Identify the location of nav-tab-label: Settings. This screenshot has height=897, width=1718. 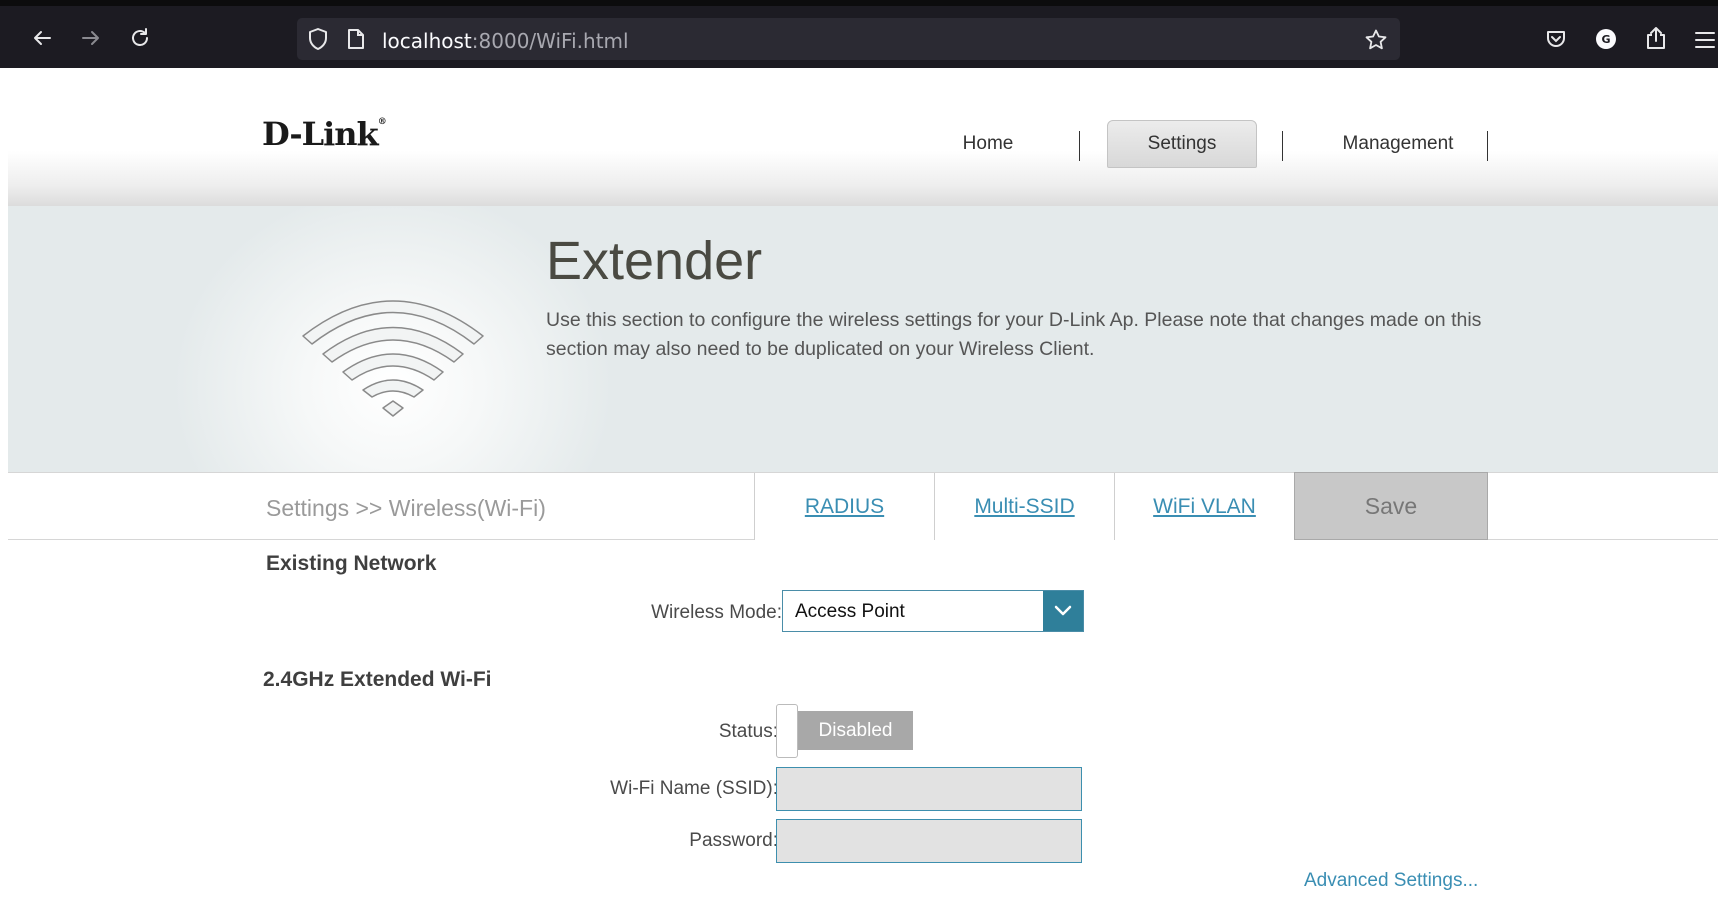
(1182, 143).